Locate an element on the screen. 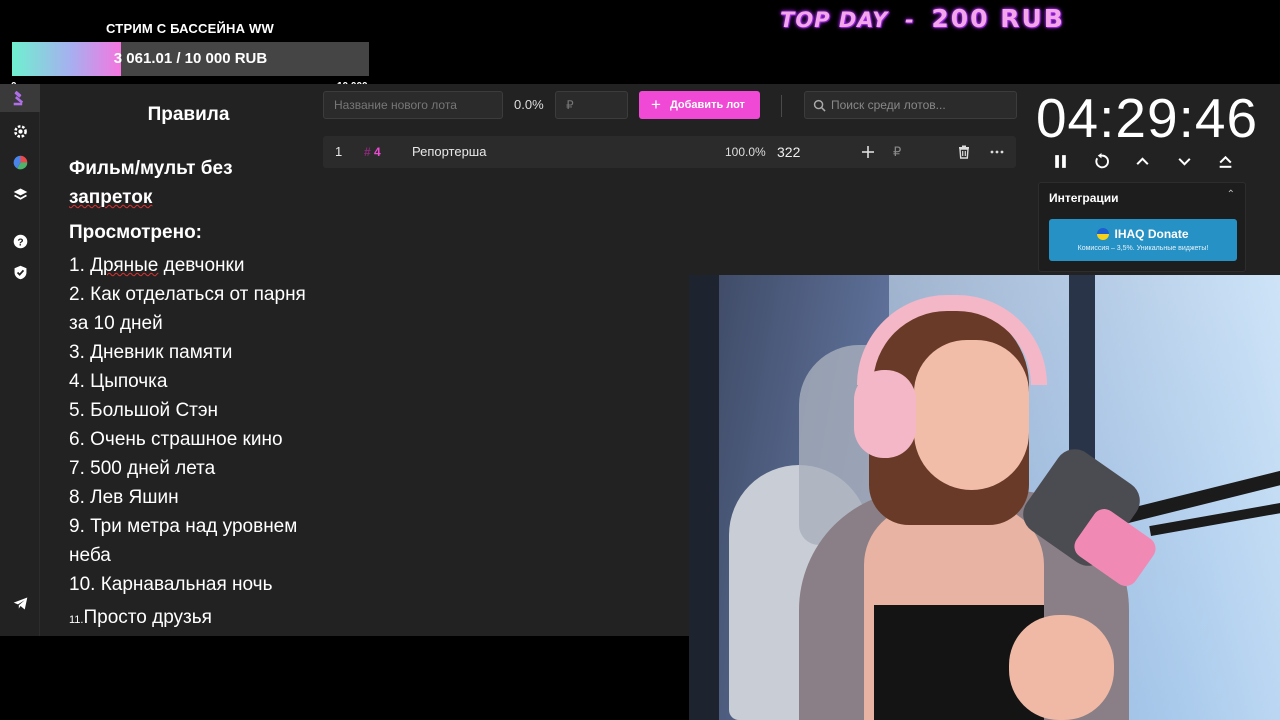 This screenshot has width=1280, height=720. background-frame is located at coordinates (704, 497).